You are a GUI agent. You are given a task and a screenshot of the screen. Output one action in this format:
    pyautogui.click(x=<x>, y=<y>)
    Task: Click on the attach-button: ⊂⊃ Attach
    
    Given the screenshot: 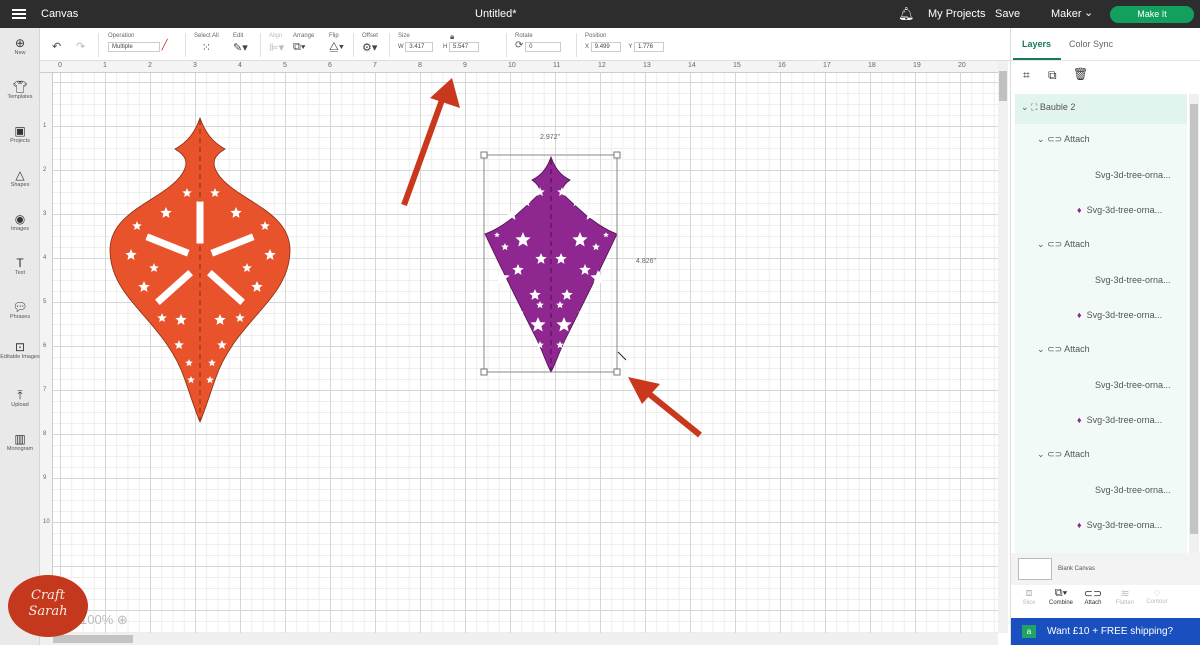 What is the action you would take?
    pyautogui.click(x=1093, y=596)
    